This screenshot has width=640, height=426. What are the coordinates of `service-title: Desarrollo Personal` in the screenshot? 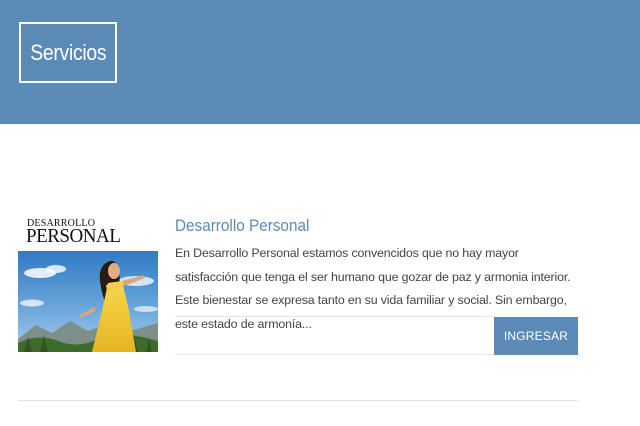 It's located at (242, 226).